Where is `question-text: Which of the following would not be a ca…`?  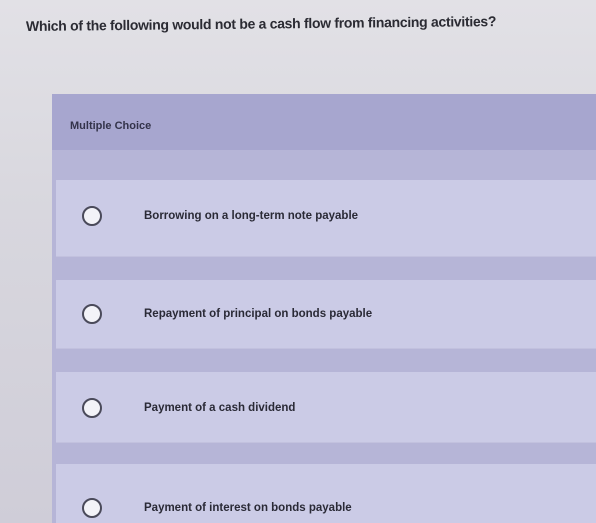 question-text: Which of the following would not be a ca… is located at coordinates (261, 23).